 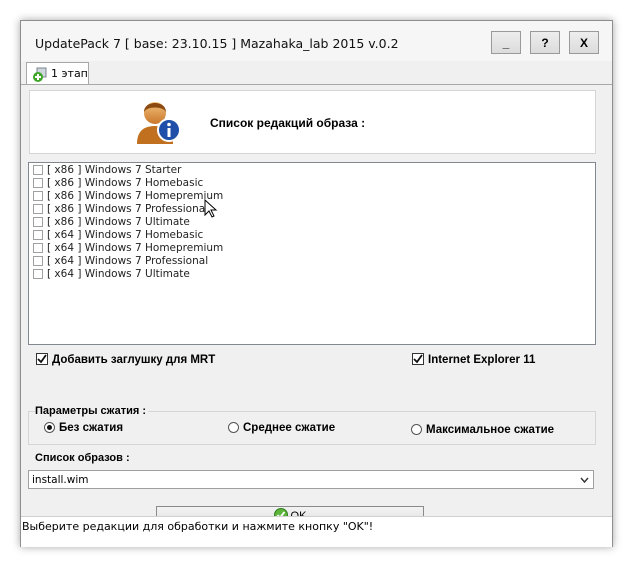 I want to click on list-item: [ x64 ] Windows 7 Homepremium, so click(x=128, y=248).